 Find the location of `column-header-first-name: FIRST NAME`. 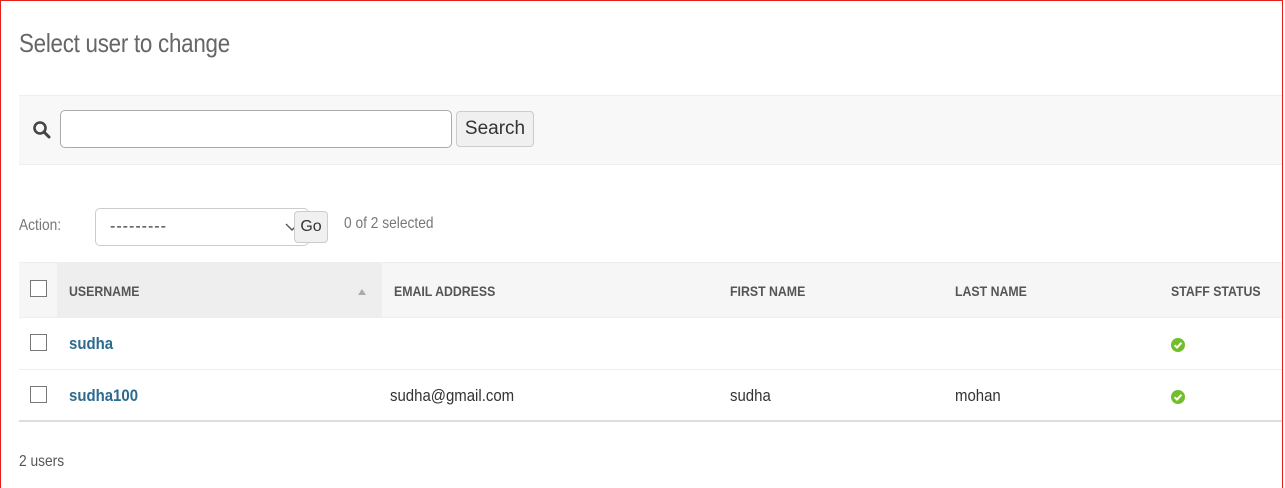

column-header-first-name: FIRST NAME is located at coordinates (767, 291).